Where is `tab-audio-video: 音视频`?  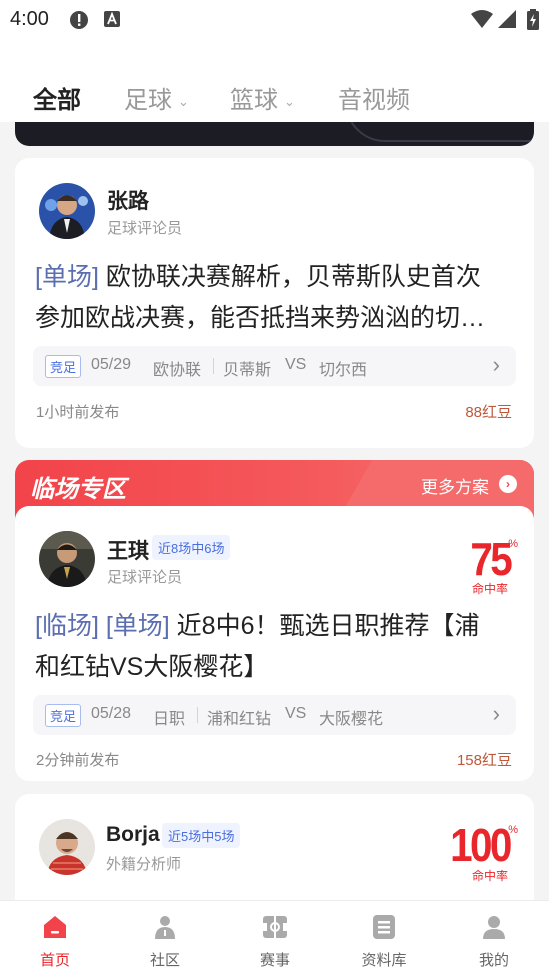 tab-audio-video: 音视频 is located at coordinates (374, 97).